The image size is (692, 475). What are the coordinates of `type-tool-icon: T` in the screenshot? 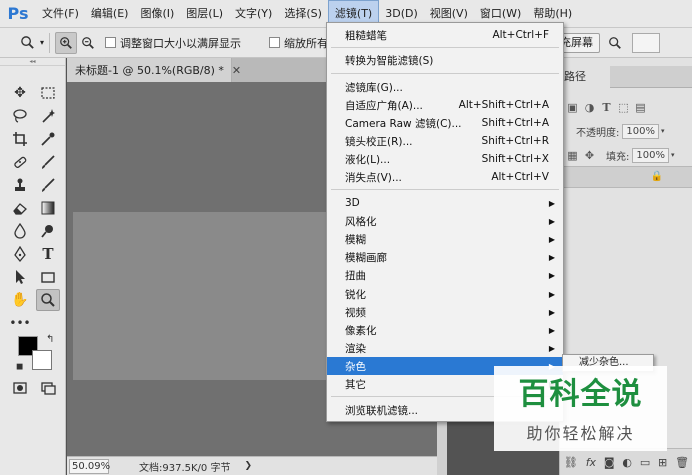 It's located at (48, 254).